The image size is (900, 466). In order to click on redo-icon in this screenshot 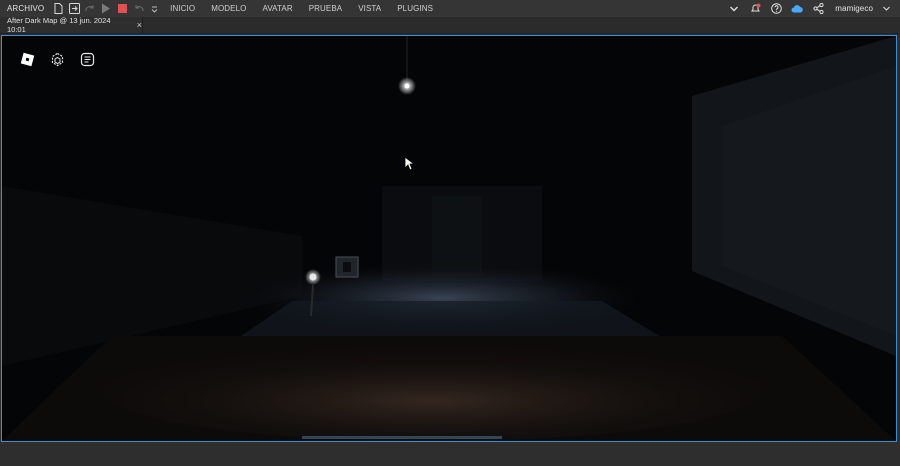, I will do `click(90, 9)`.